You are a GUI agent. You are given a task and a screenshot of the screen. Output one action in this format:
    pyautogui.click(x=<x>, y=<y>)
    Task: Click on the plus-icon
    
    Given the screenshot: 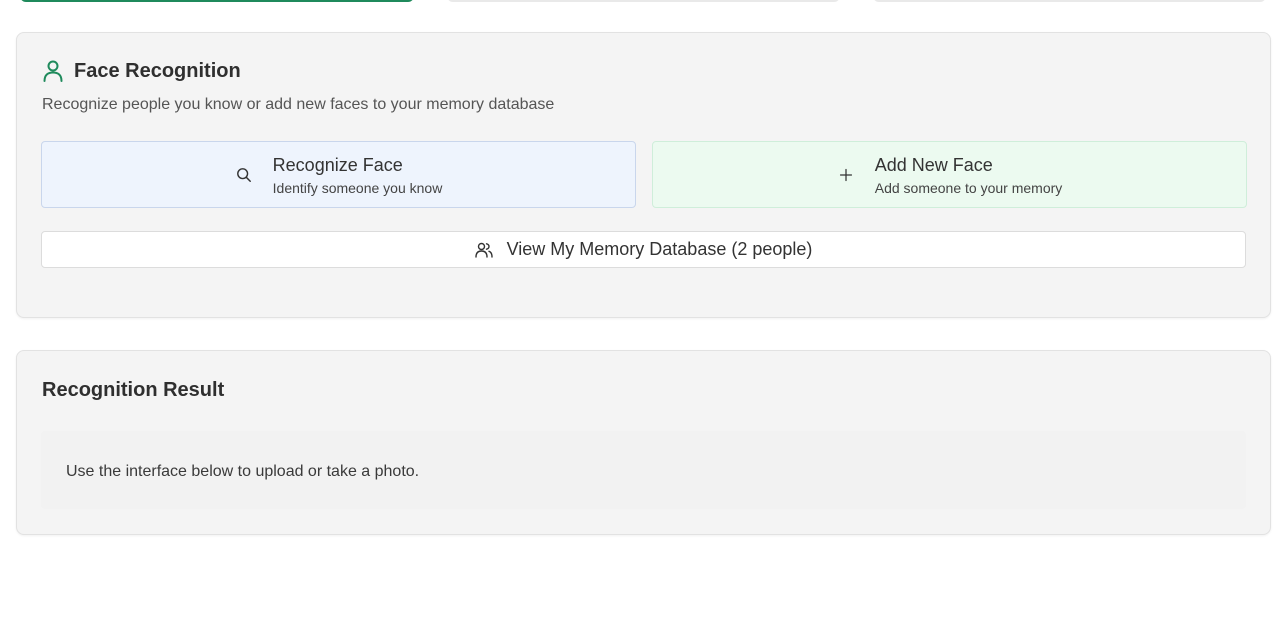 What is the action you would take?
    pyautogui.click(x=846, y=175)
    